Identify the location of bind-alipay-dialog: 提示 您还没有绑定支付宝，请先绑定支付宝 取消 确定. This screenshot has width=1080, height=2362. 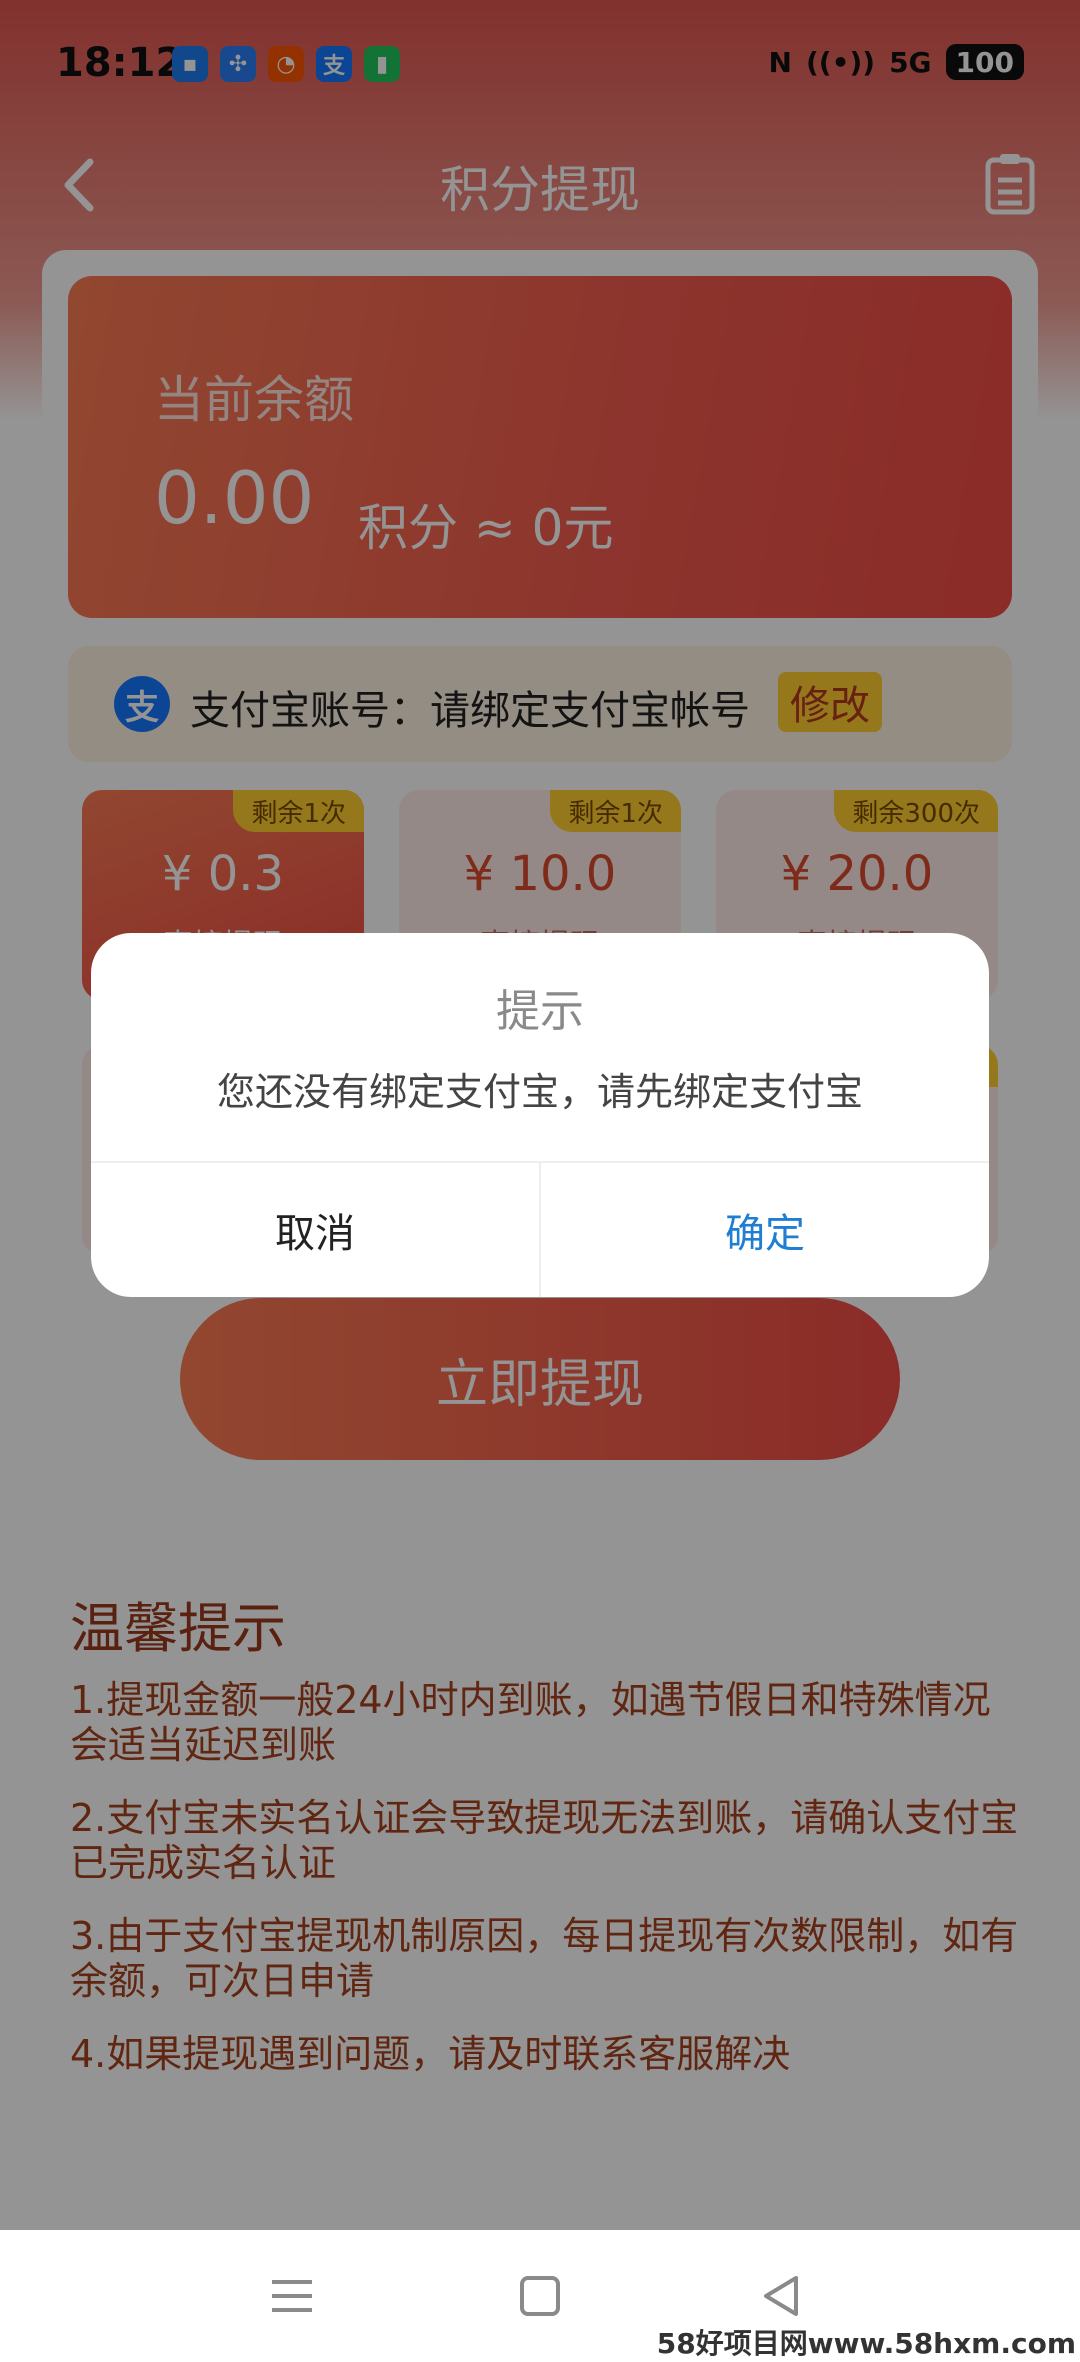
(540, 1115).